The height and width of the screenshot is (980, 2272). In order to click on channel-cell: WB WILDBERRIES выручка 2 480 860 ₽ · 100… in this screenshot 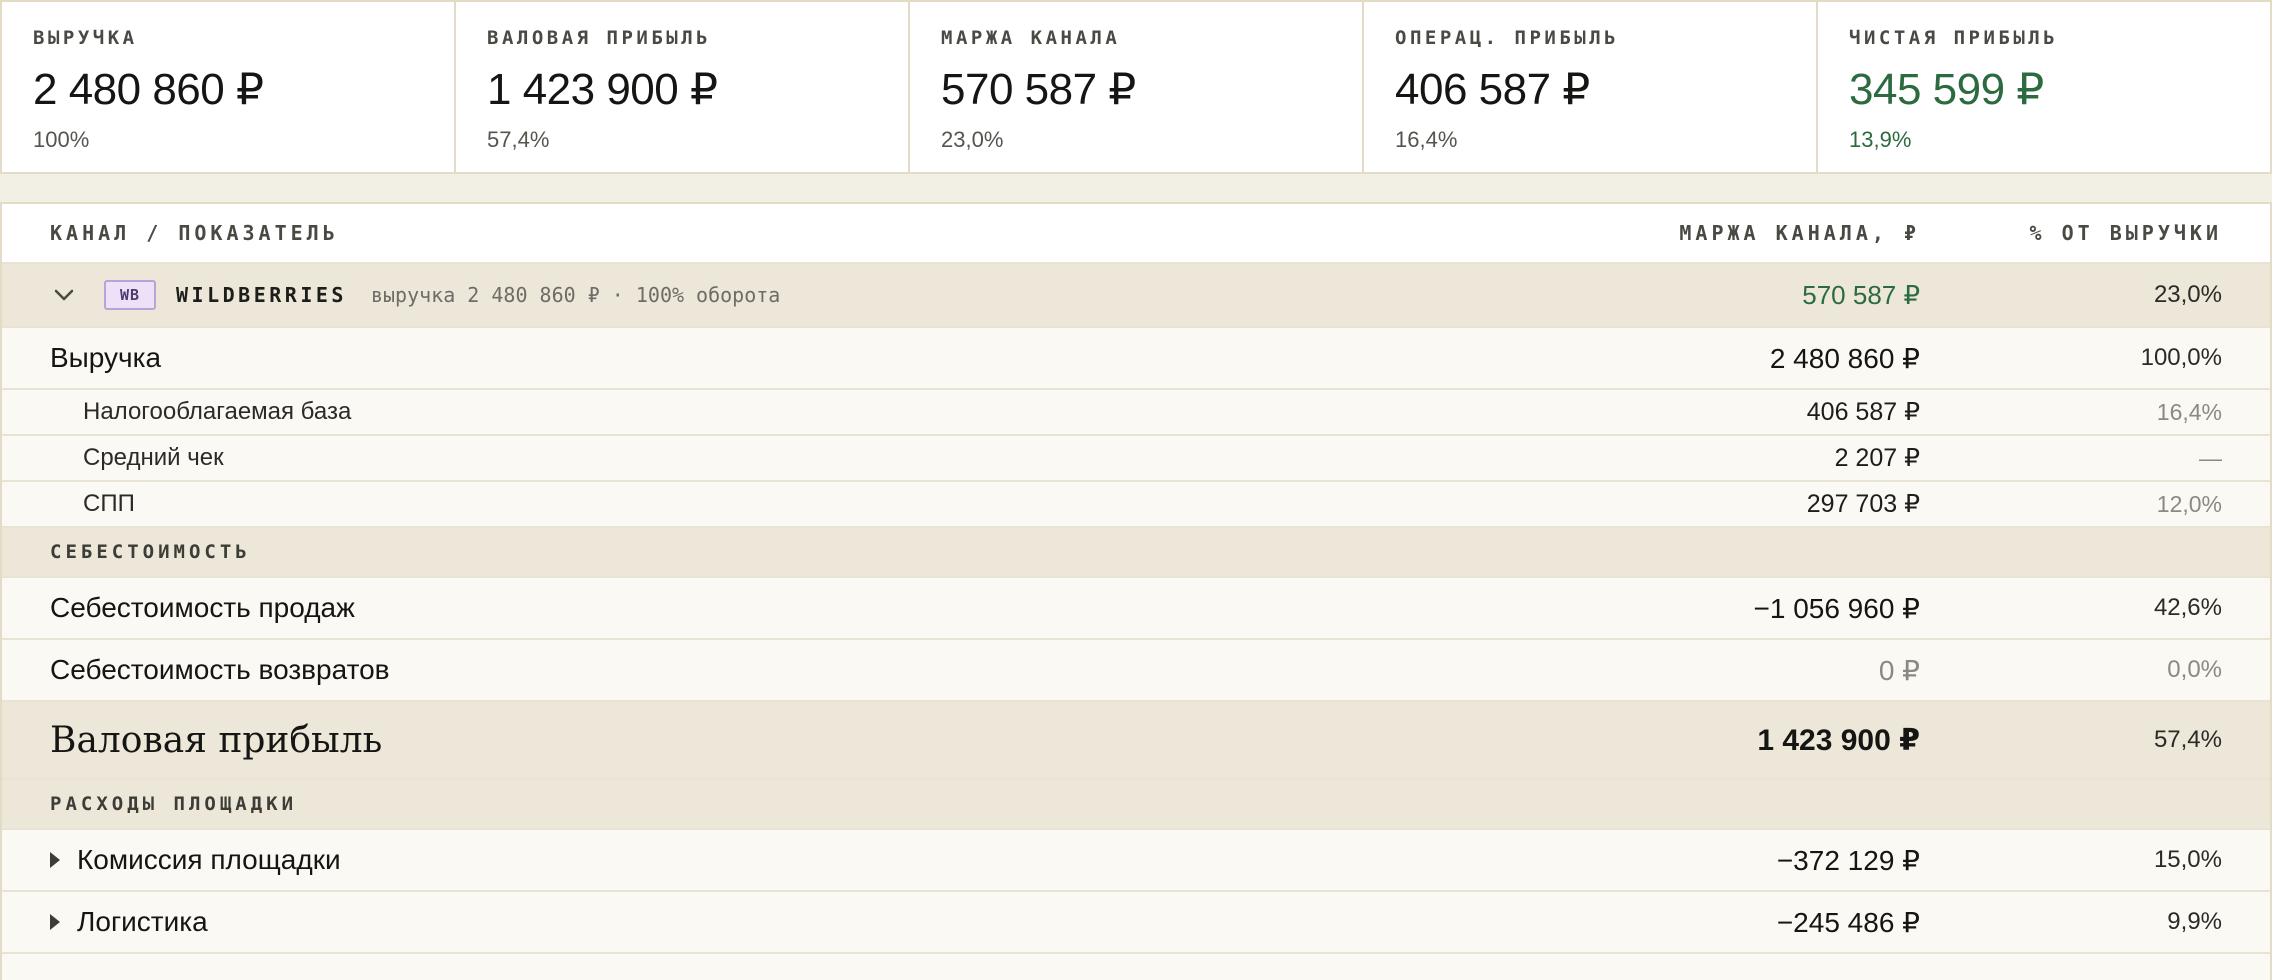, I will do `click(761, 295)`.